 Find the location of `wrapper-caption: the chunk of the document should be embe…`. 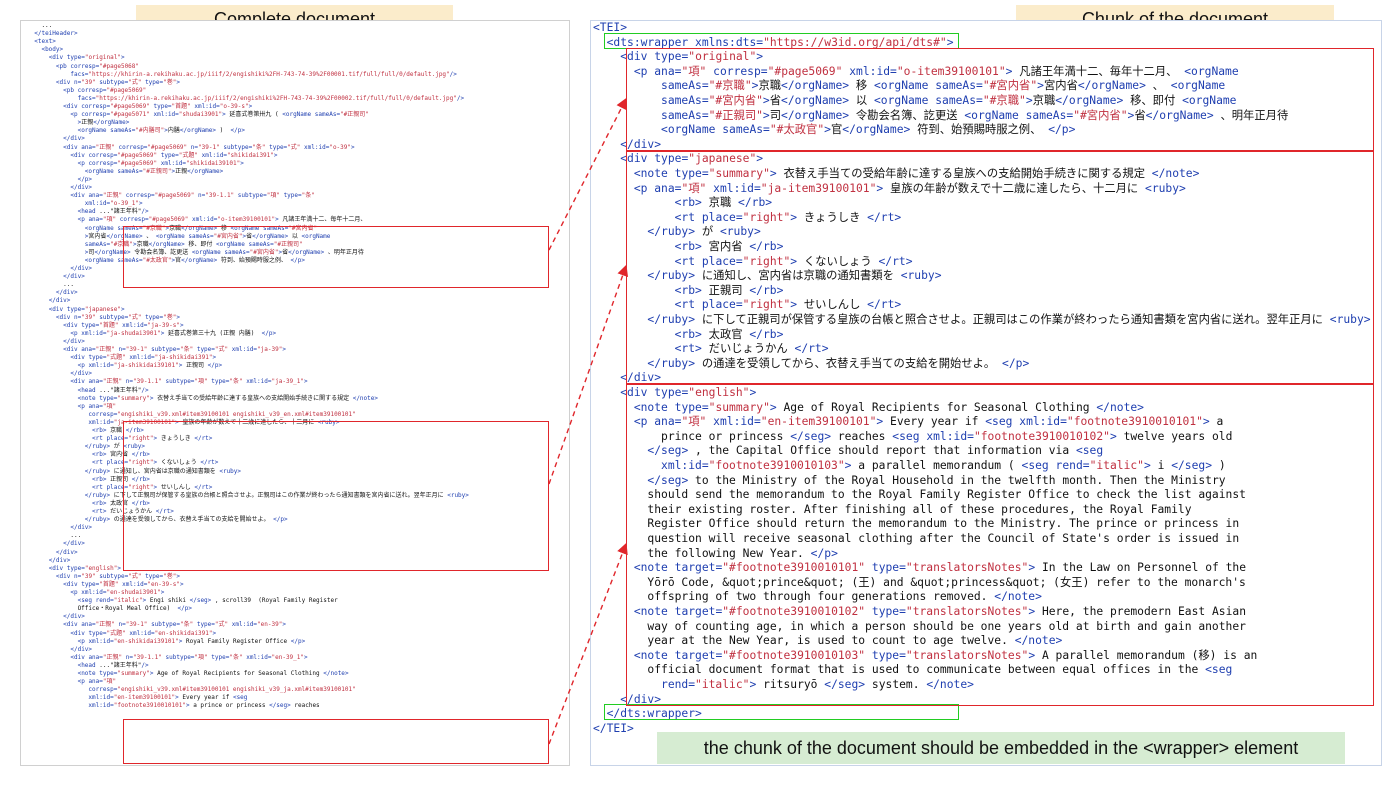

wrapper-caption: the chunk of the document should be embe… is located at coordinates (1001, 748).